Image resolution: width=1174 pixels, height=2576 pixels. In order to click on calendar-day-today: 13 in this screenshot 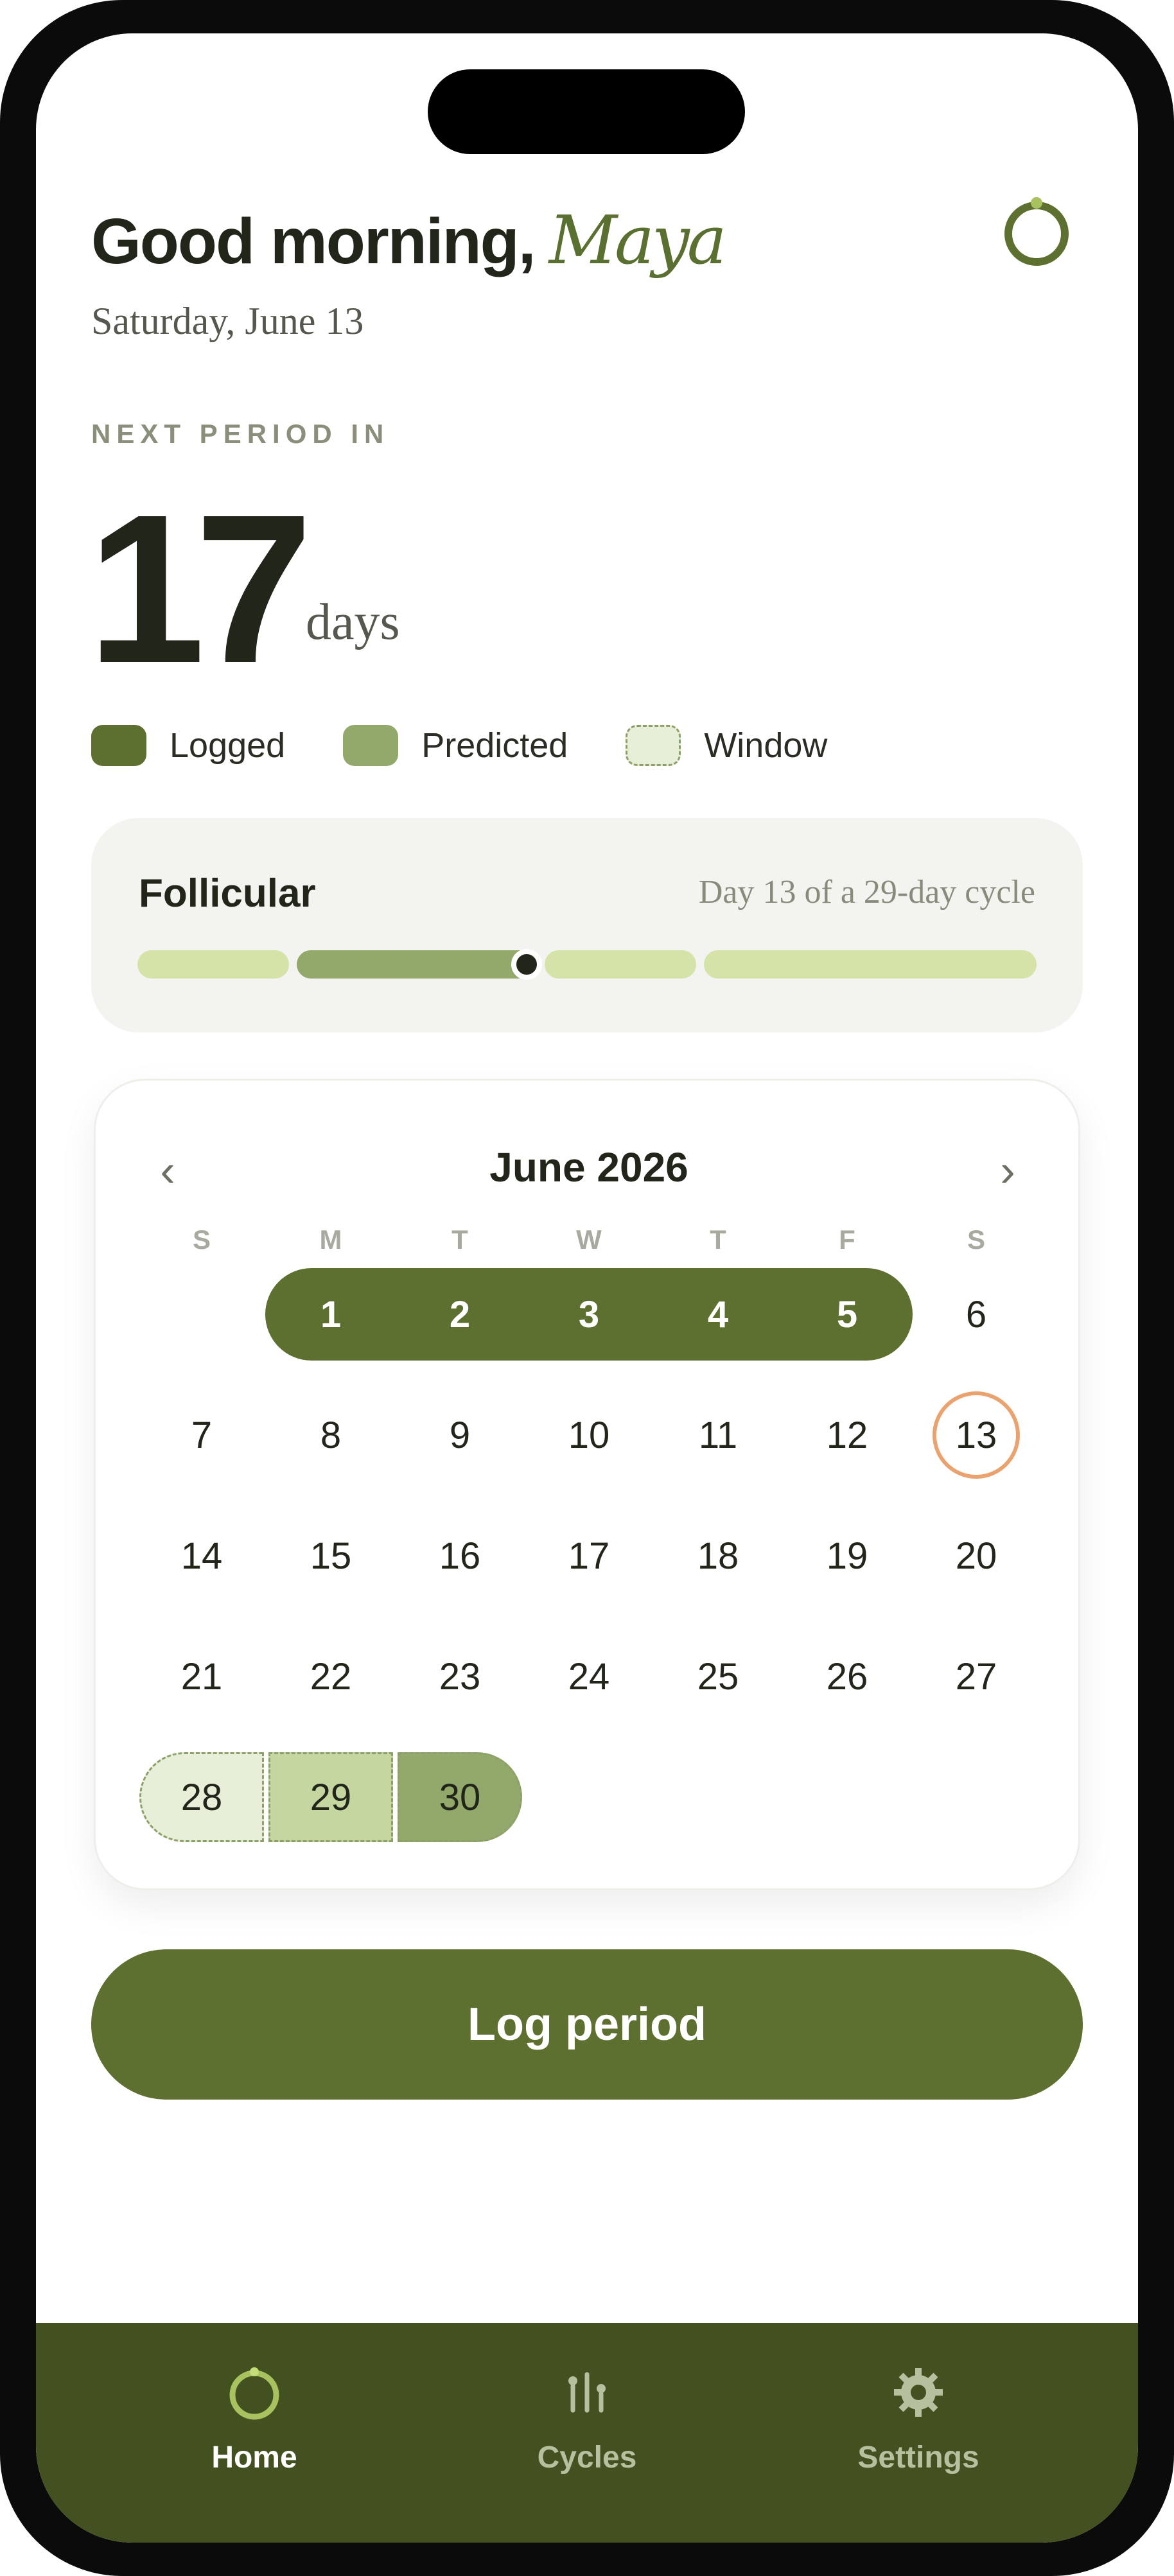, I will do `click(977, 1435)`.